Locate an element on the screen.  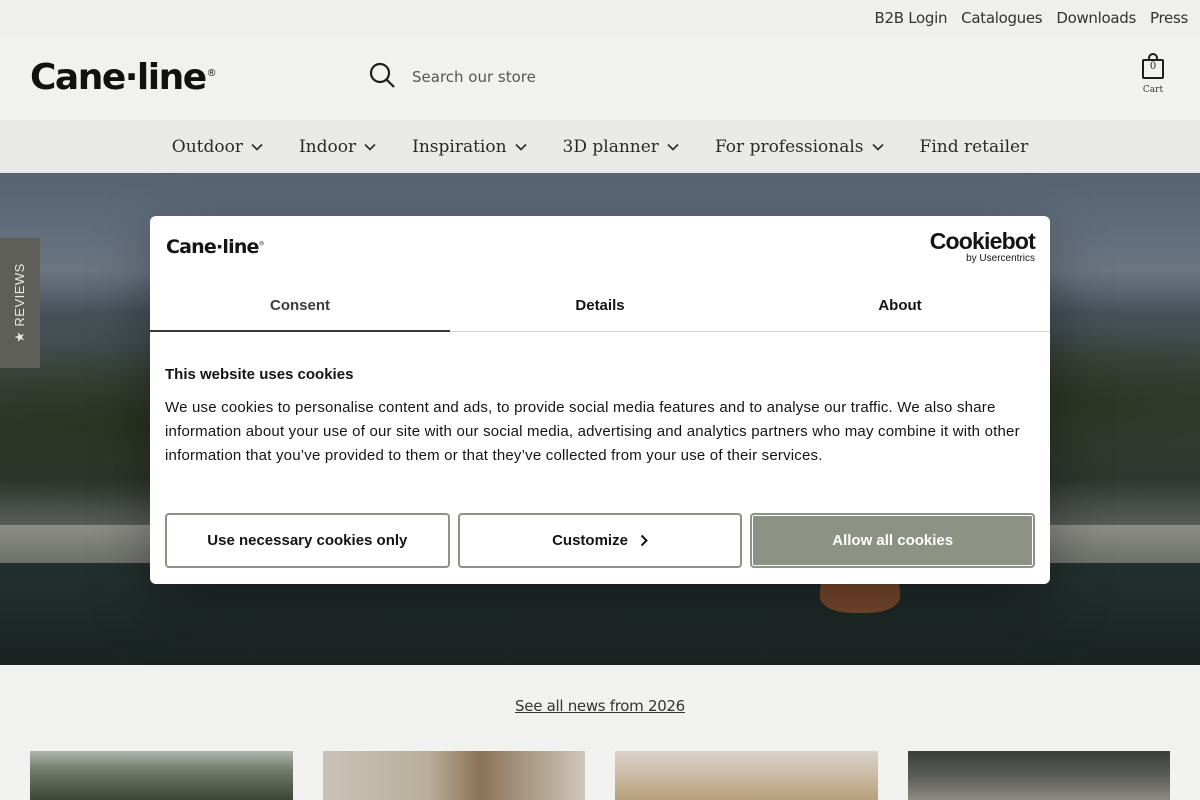
search-icon is located at coordinates (382, 77).